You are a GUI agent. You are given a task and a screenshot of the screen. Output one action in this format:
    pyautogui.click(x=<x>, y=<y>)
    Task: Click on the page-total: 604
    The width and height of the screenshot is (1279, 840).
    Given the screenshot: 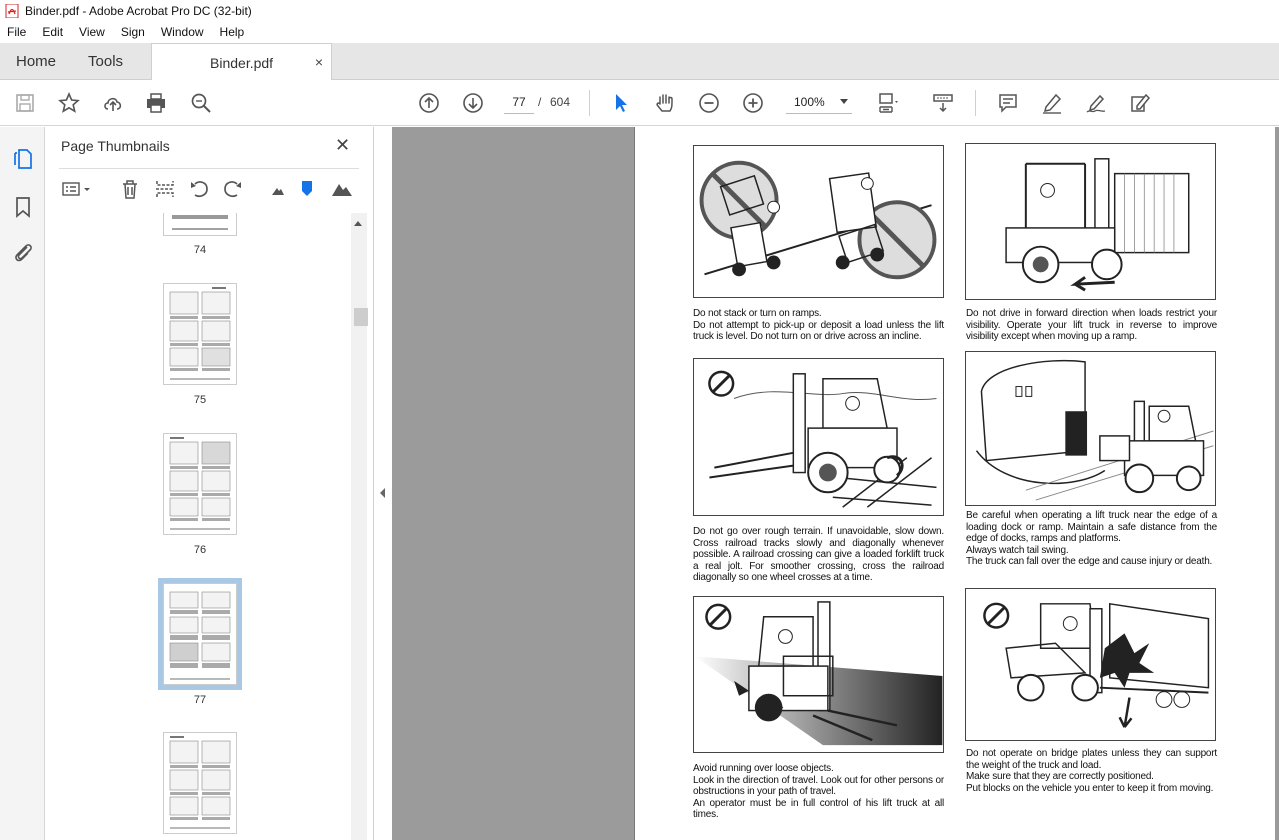 What is the action you would take?
    pyautogui.click(x=560, y=102)
    